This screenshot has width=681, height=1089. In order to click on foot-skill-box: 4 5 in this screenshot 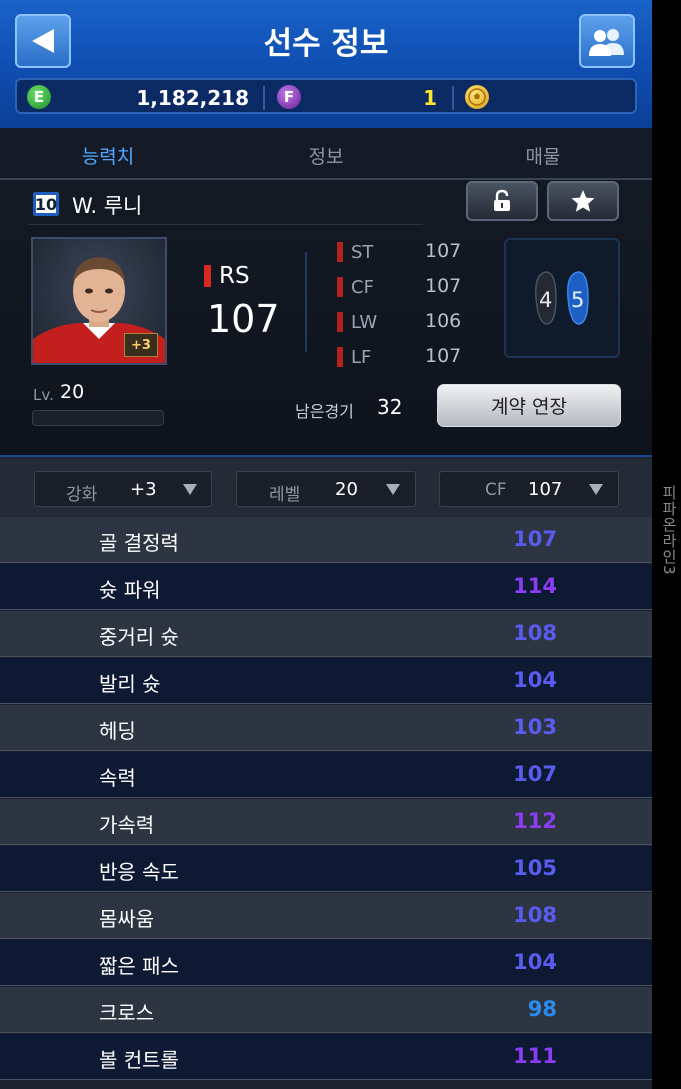, I will do `click(562, 298)`.